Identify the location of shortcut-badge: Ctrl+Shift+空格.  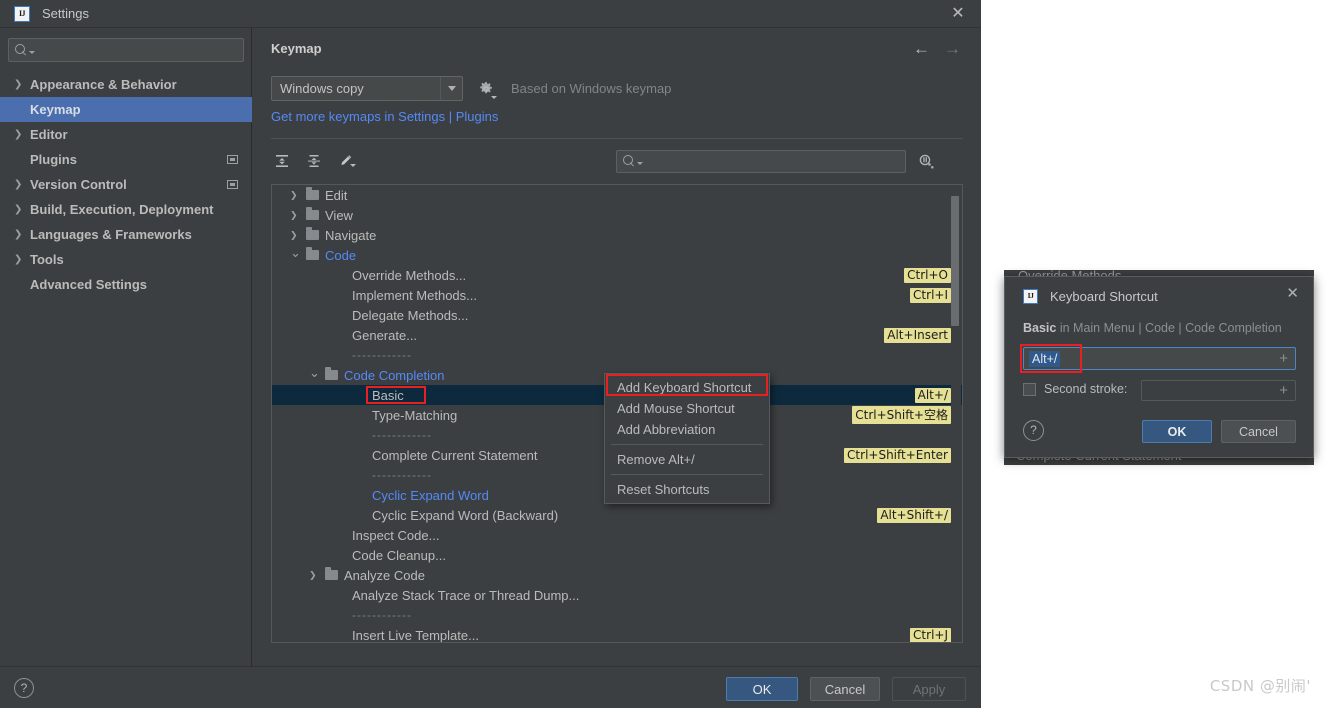
(901, 415).